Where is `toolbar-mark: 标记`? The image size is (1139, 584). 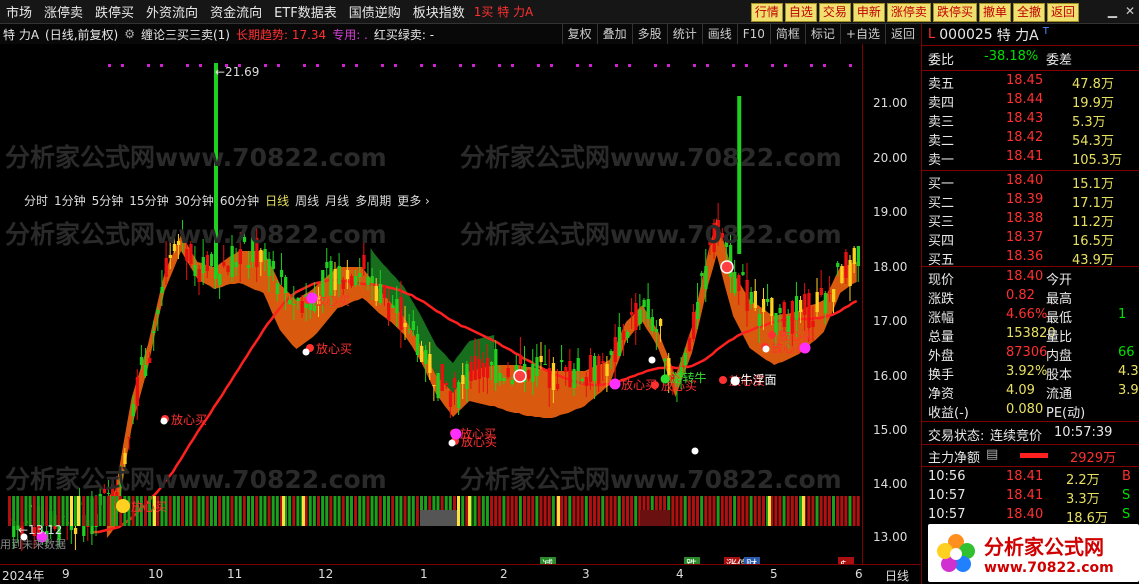 toolbar-mark: 标记 is located at coordinates (822, 34).